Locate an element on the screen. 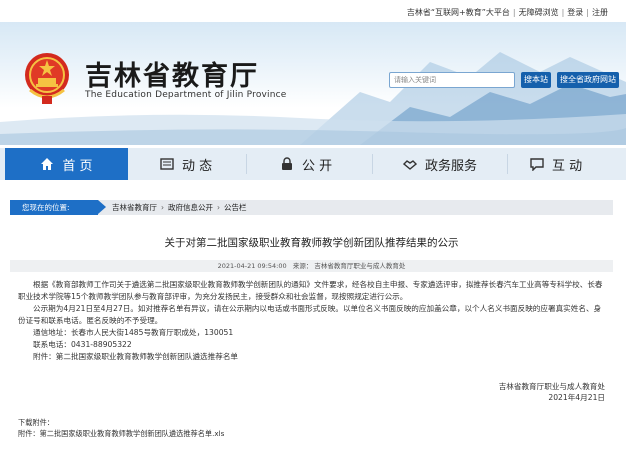 The image size is (626, 456). search-site-button: 搜本站 is located at coordinates (536, 80).